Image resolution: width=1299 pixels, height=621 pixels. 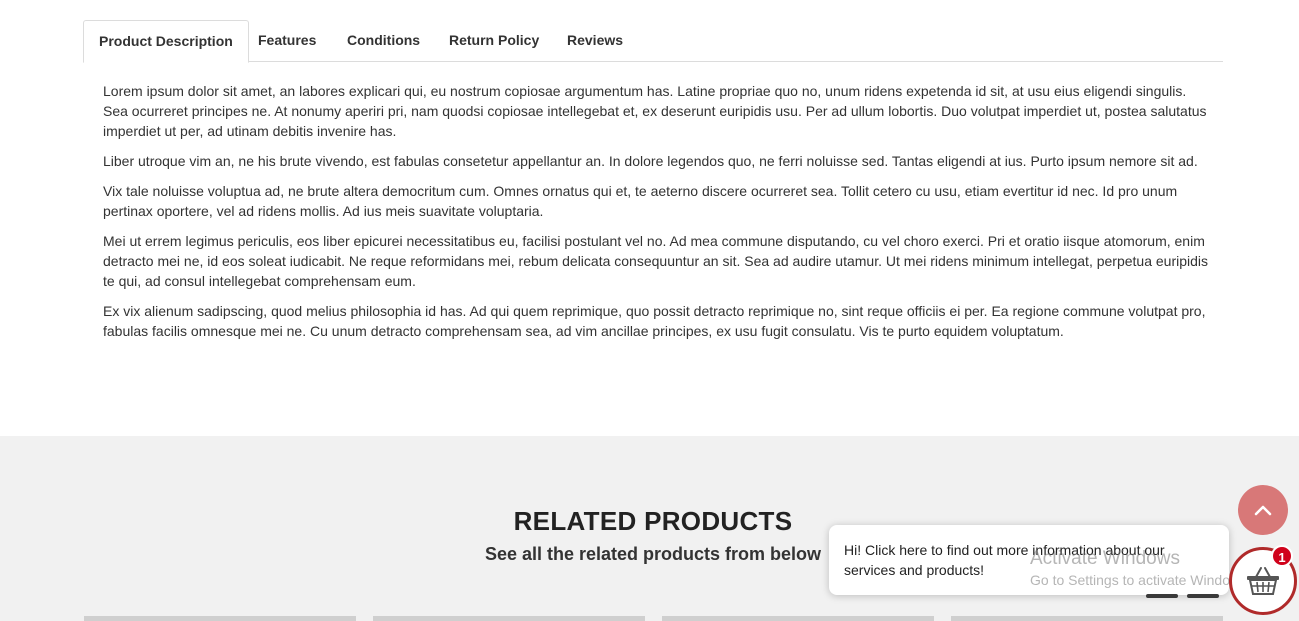 I want to click on carousel-prev-button, so click(x=1162, y=596).